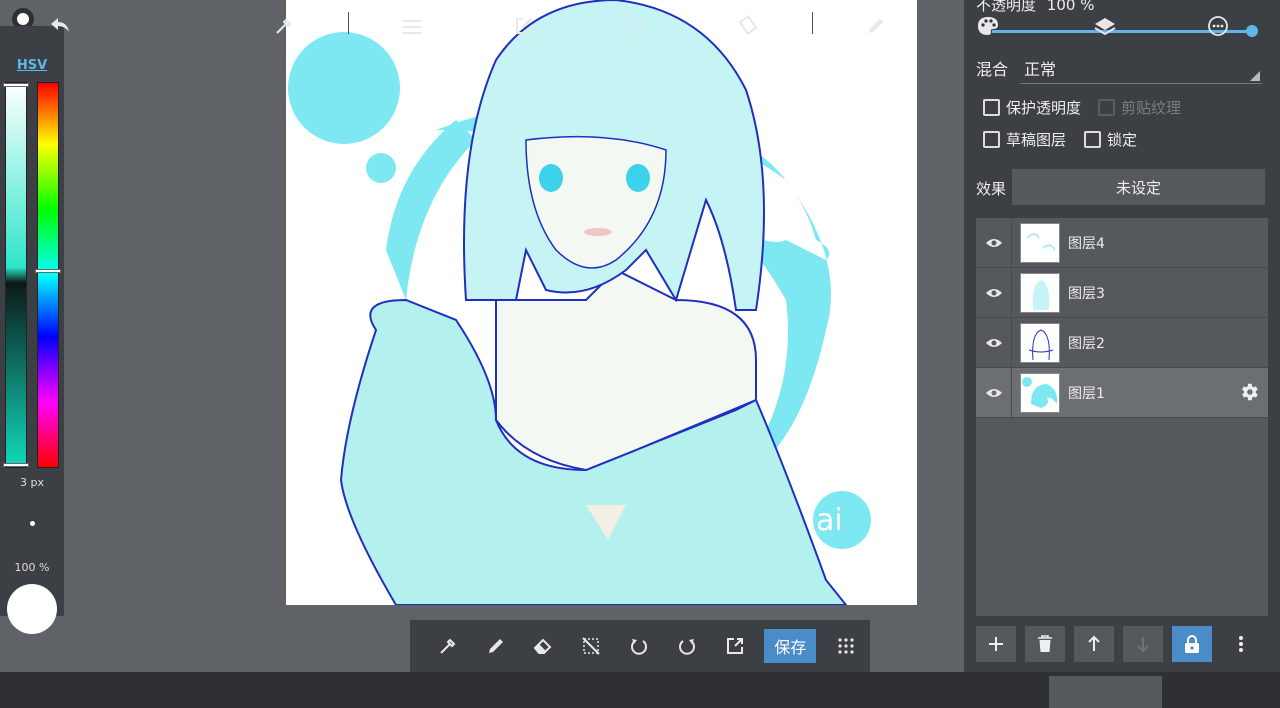 The image size is (1280, 708). I want to click on layer-row: 图层2, so click(1122, 342).